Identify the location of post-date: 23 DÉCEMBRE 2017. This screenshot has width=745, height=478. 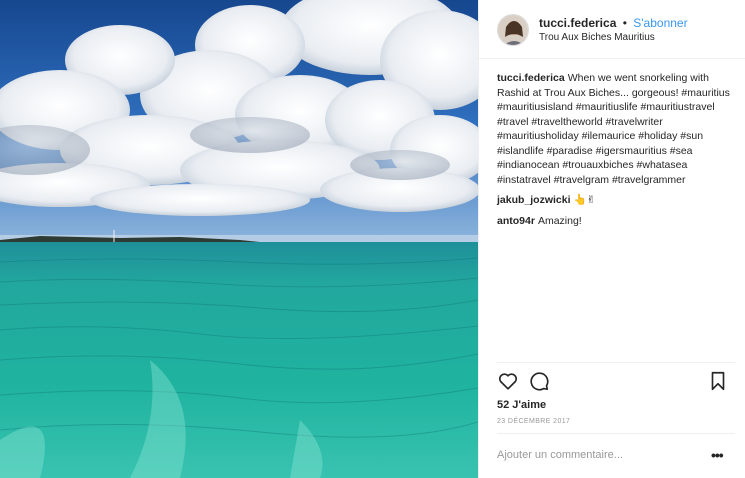
(534, 421).